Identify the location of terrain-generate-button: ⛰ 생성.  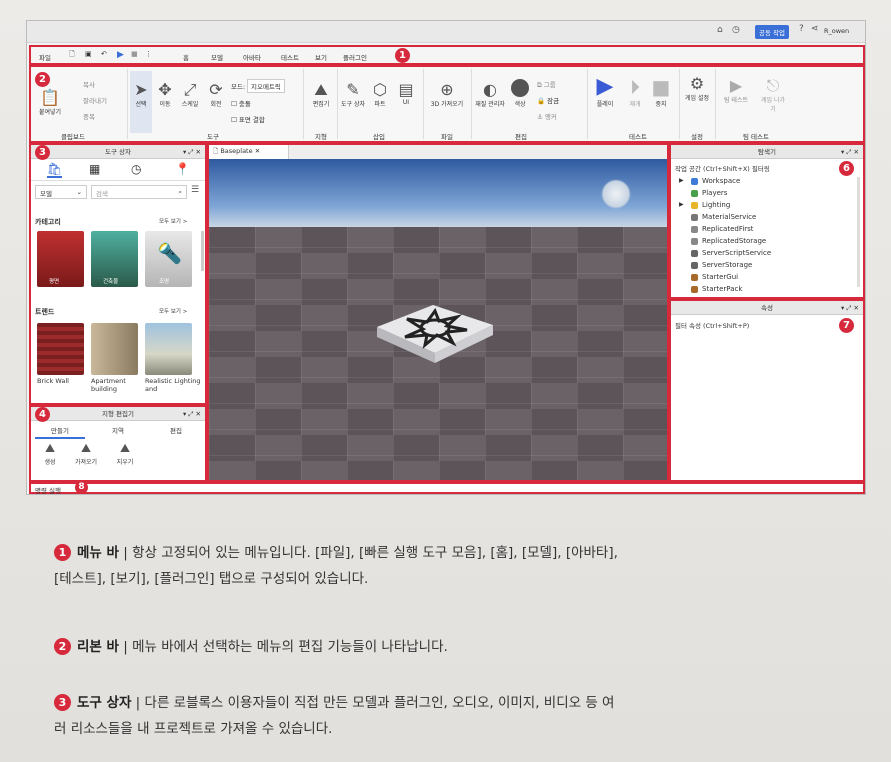
(50, 452).